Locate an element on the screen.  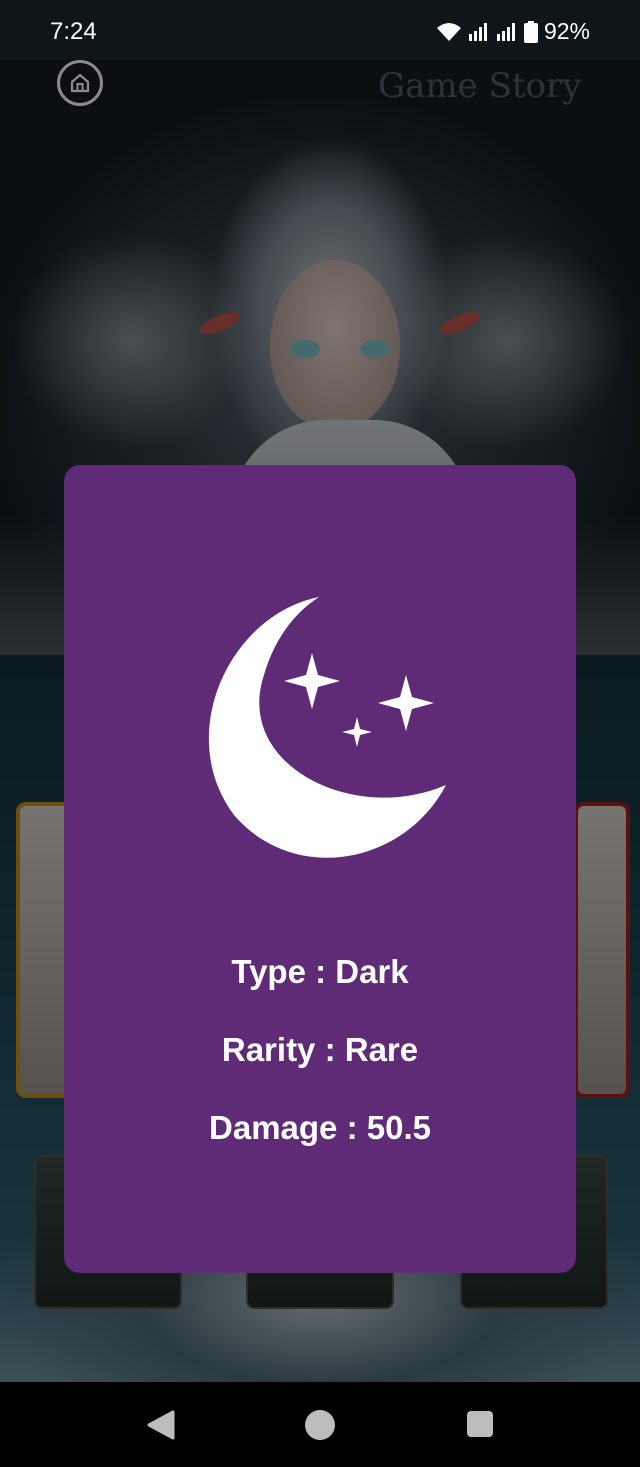
card-type-text: Type : Dark is located at coordinates (320, 971).